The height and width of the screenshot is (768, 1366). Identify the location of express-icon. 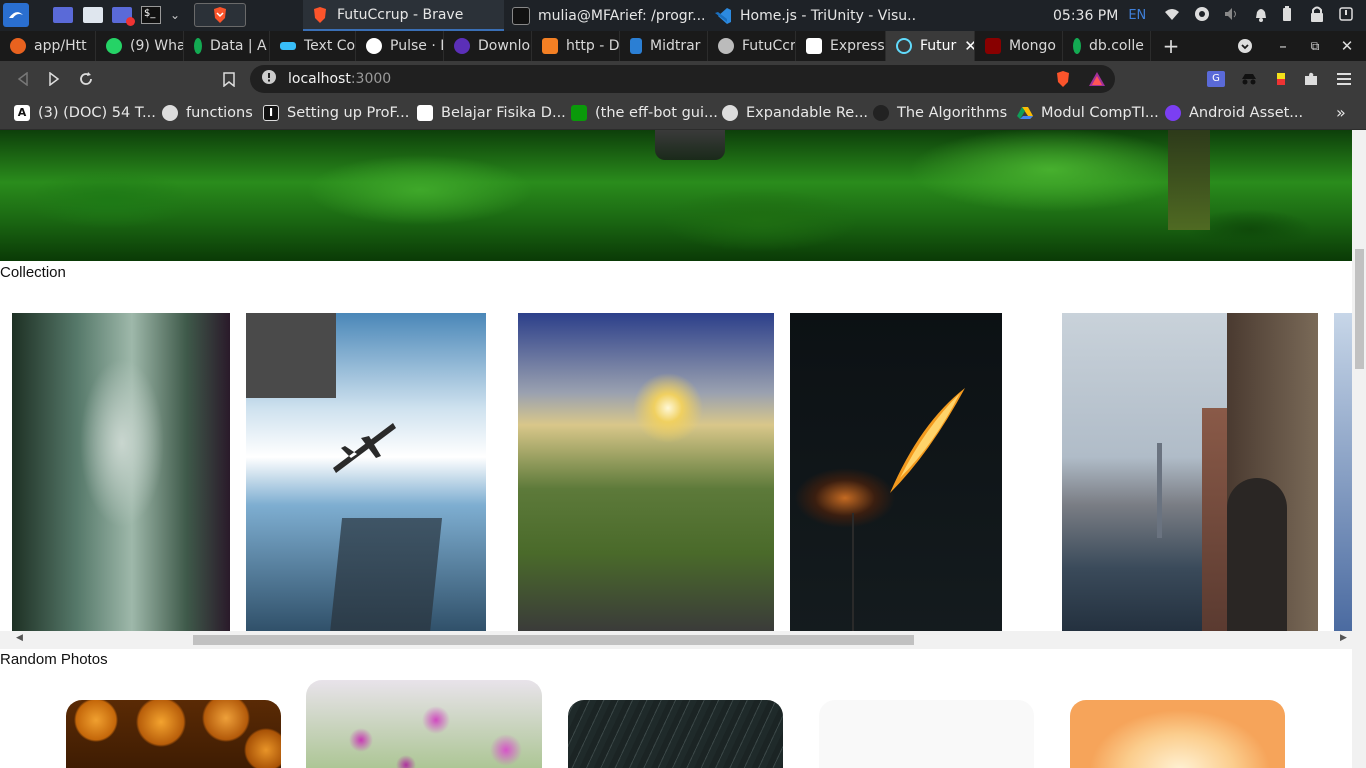
(814, 46).